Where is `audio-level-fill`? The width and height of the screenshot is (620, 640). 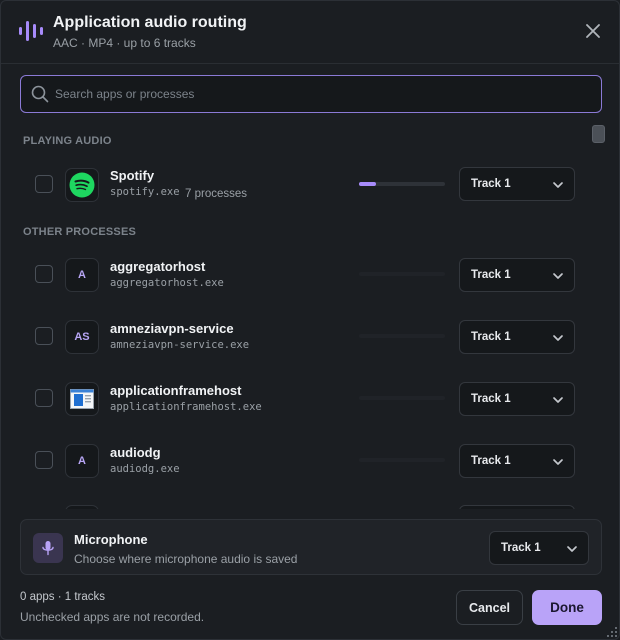
audio-level-fill is located at coordinates (368, 184).